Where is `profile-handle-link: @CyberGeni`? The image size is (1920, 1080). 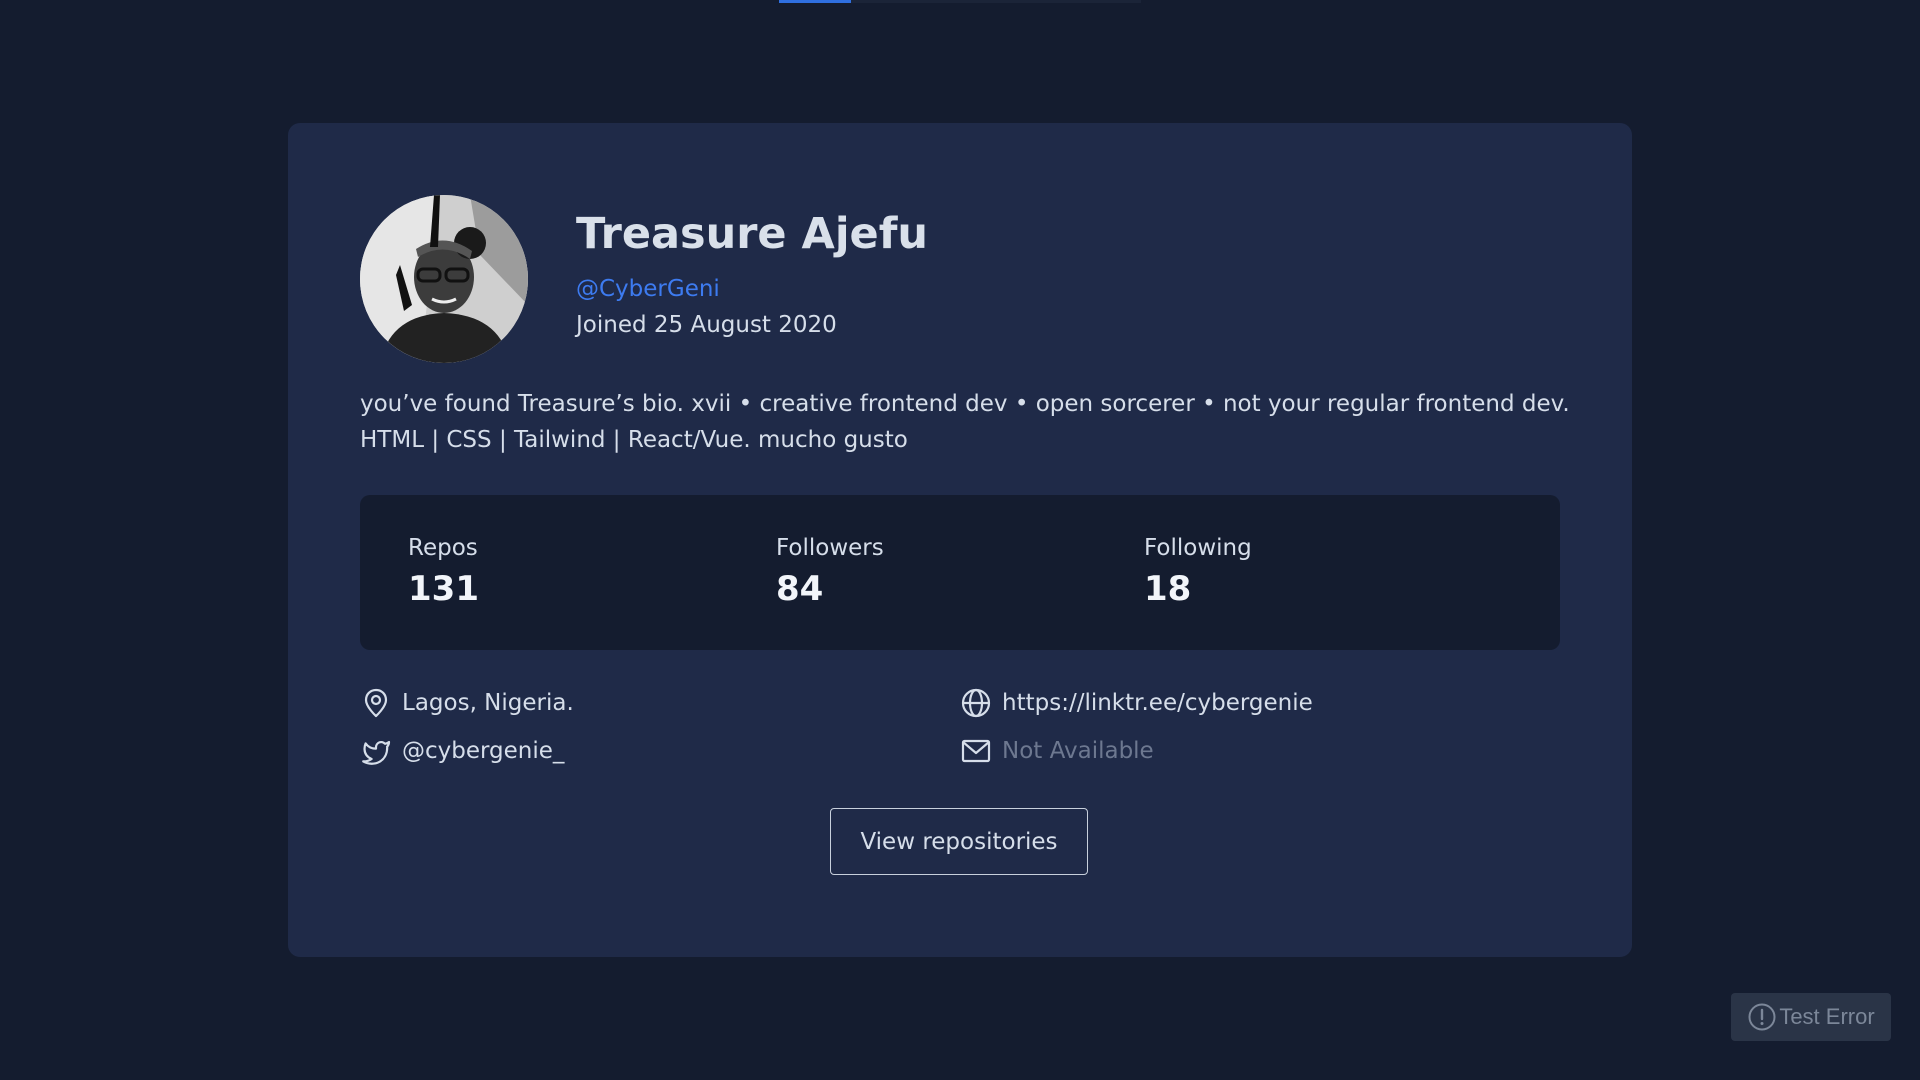
profile-handle-link: @CyberGeni is located at coordinates (648, 289).